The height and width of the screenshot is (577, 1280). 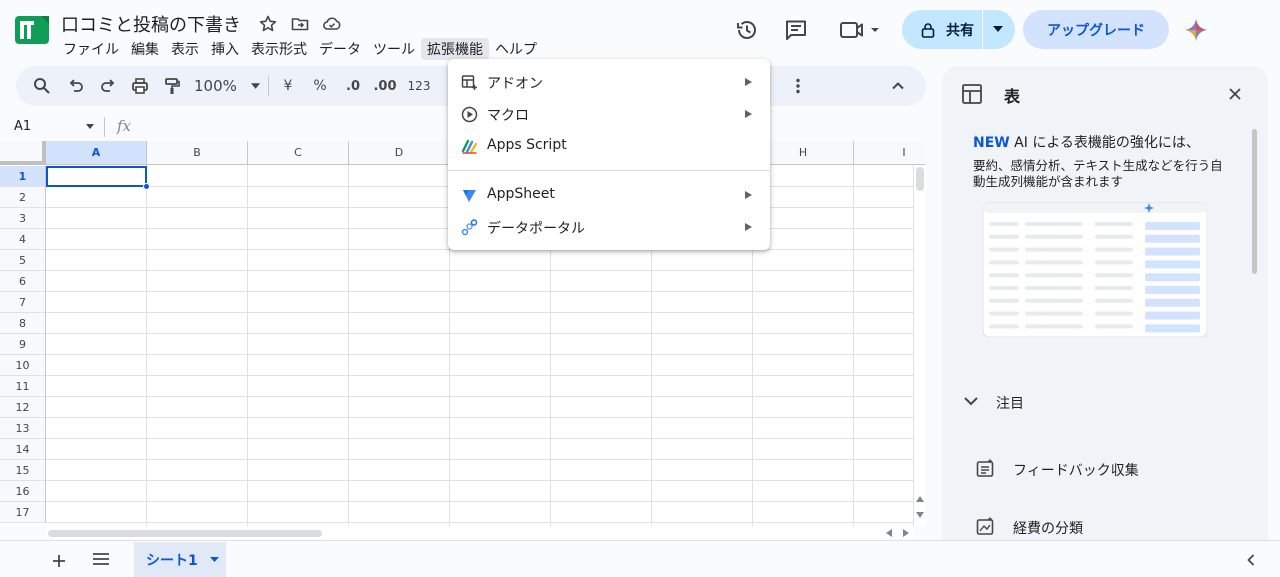 What do you see at coordinates (23, 239) in the screenshot?
I see `row-header: 4` at bounding box center [23, 239].